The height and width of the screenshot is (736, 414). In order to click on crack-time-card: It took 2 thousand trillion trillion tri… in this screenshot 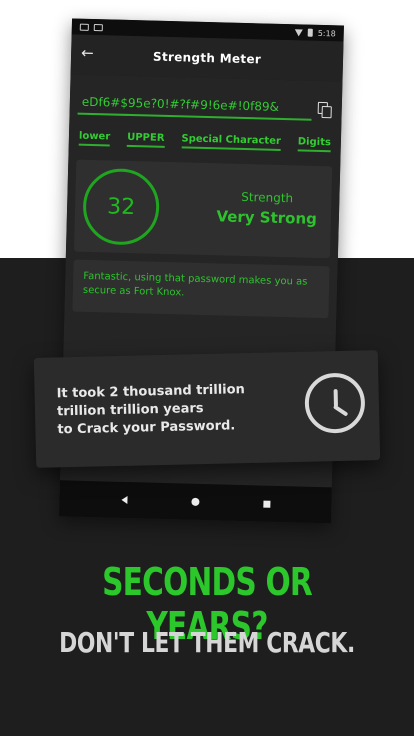, I will do `click(207, 409)`.